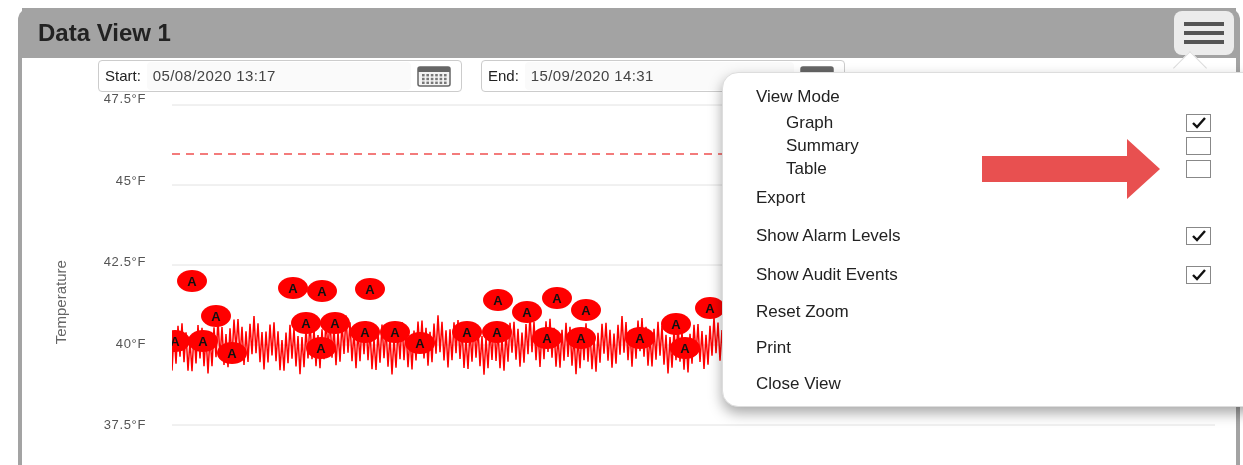 The width and height of the screenshot is (1243, 465). Describe the element at coordinates (124, 99) in the screenshot. I see `y-tick-label: 47.5°F` at that location.